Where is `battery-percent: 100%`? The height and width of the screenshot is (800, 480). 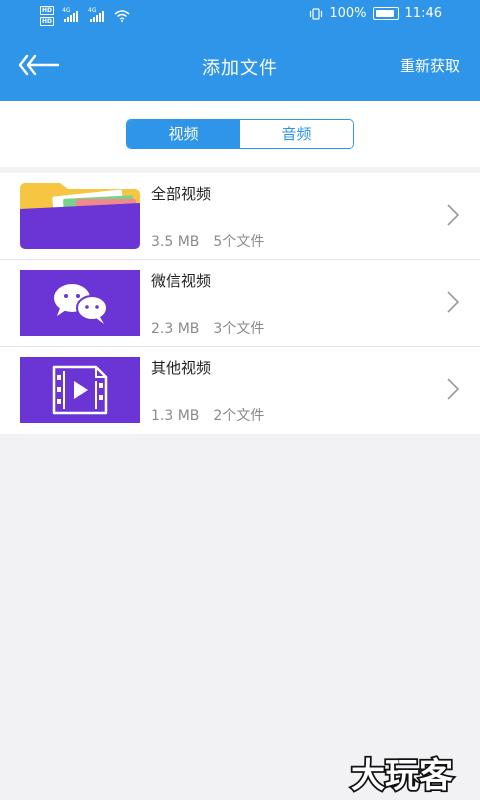
battery-percent: 100% is located at coordinates (348, 13).